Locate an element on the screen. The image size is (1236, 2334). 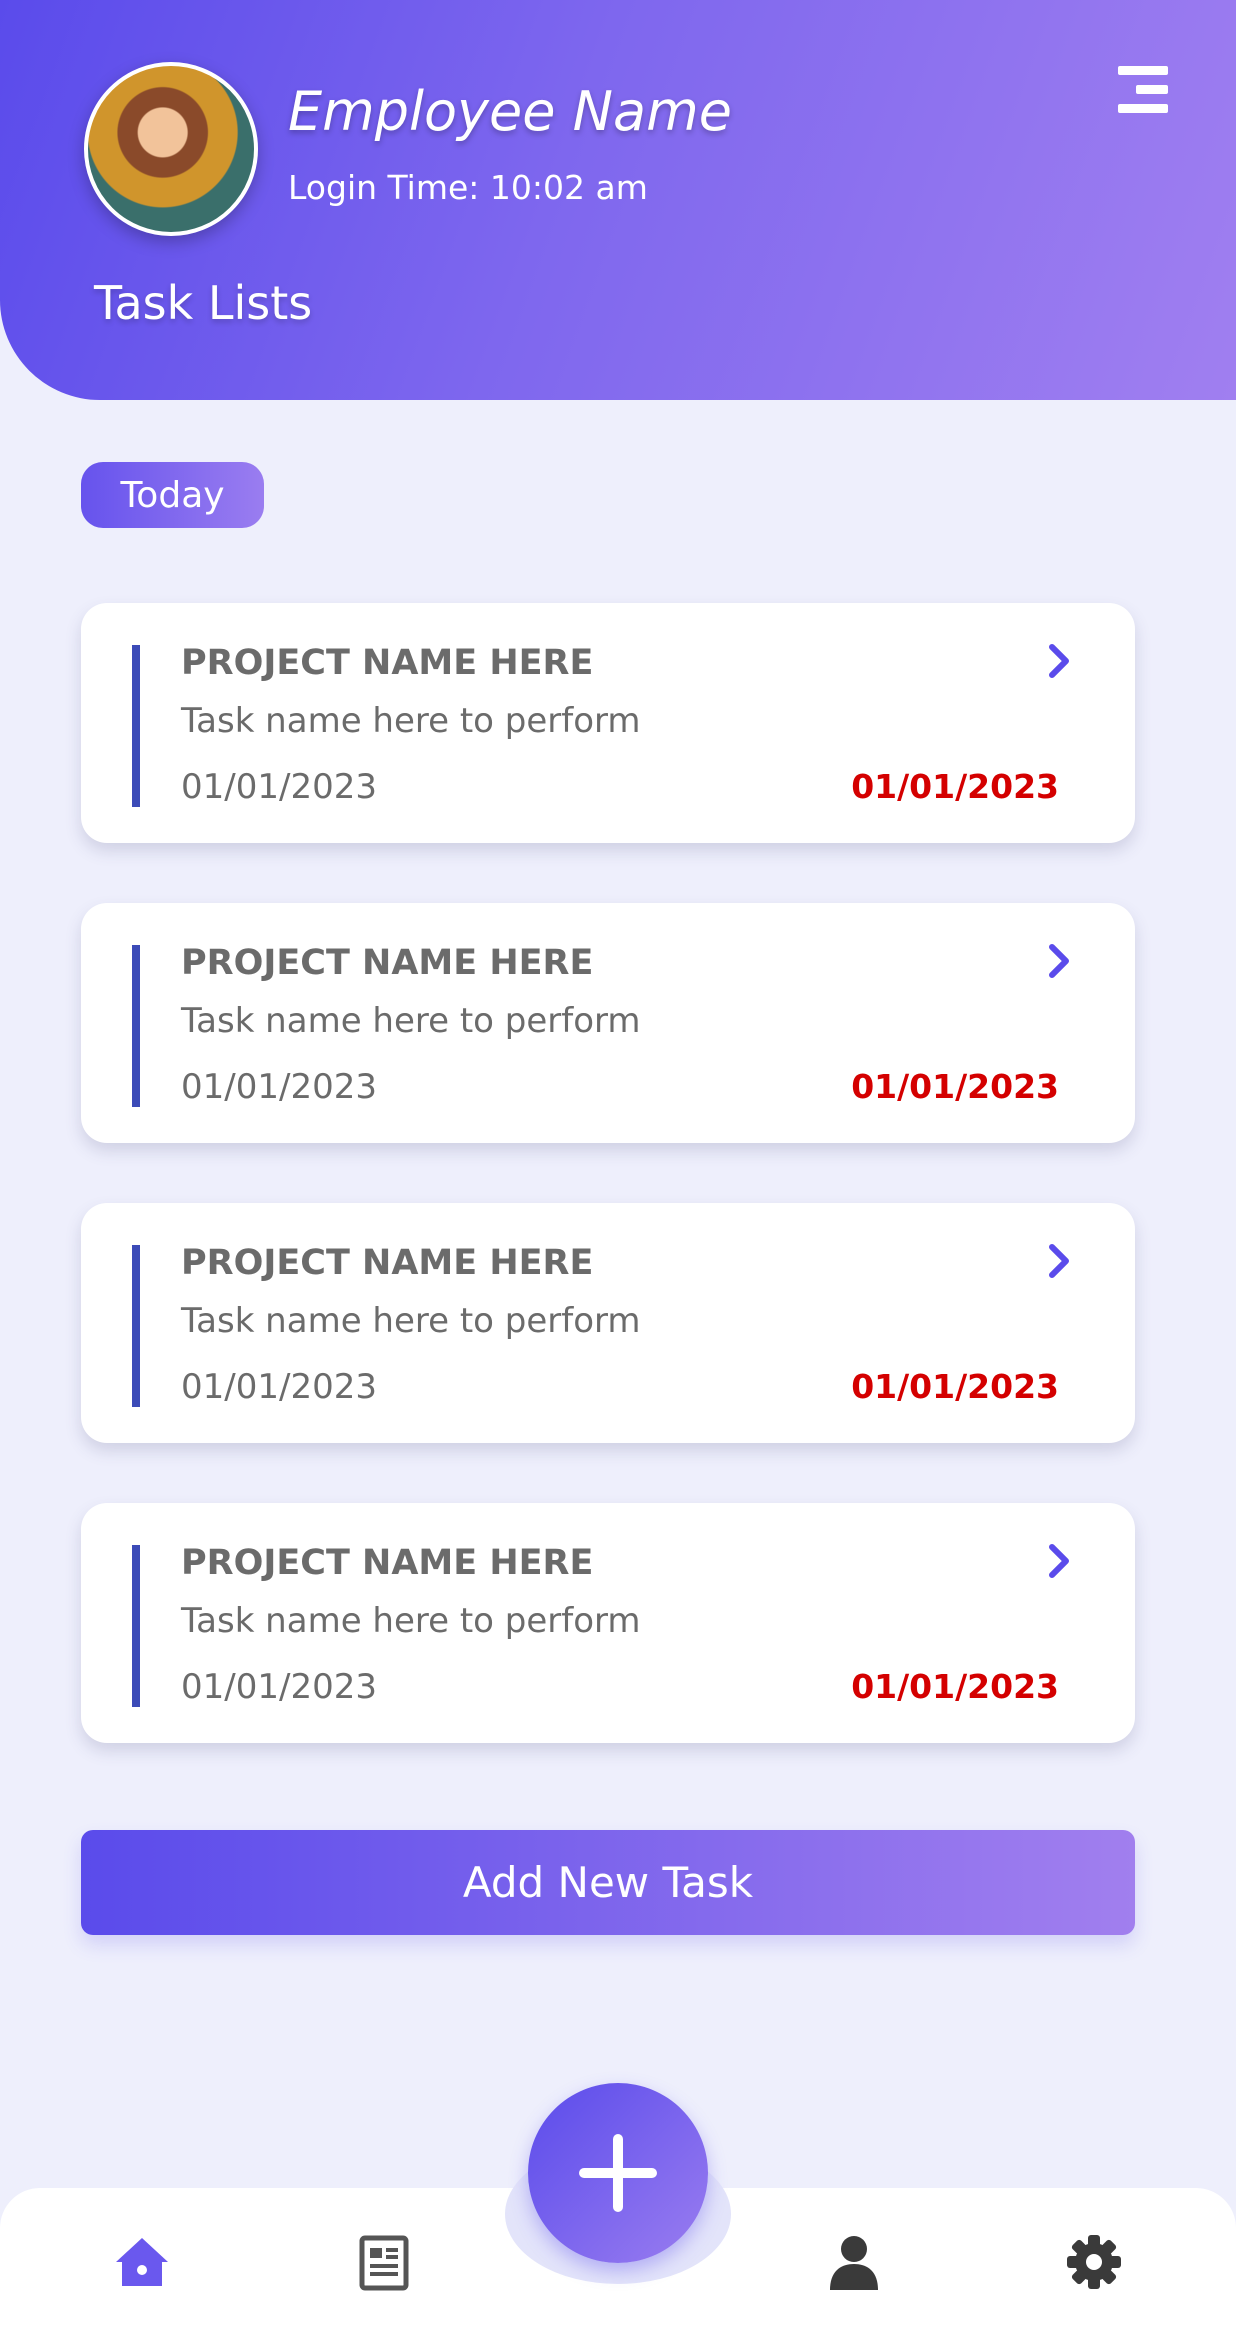
add-new-task-button: Add New Task is located at coordinates (608, 1882).